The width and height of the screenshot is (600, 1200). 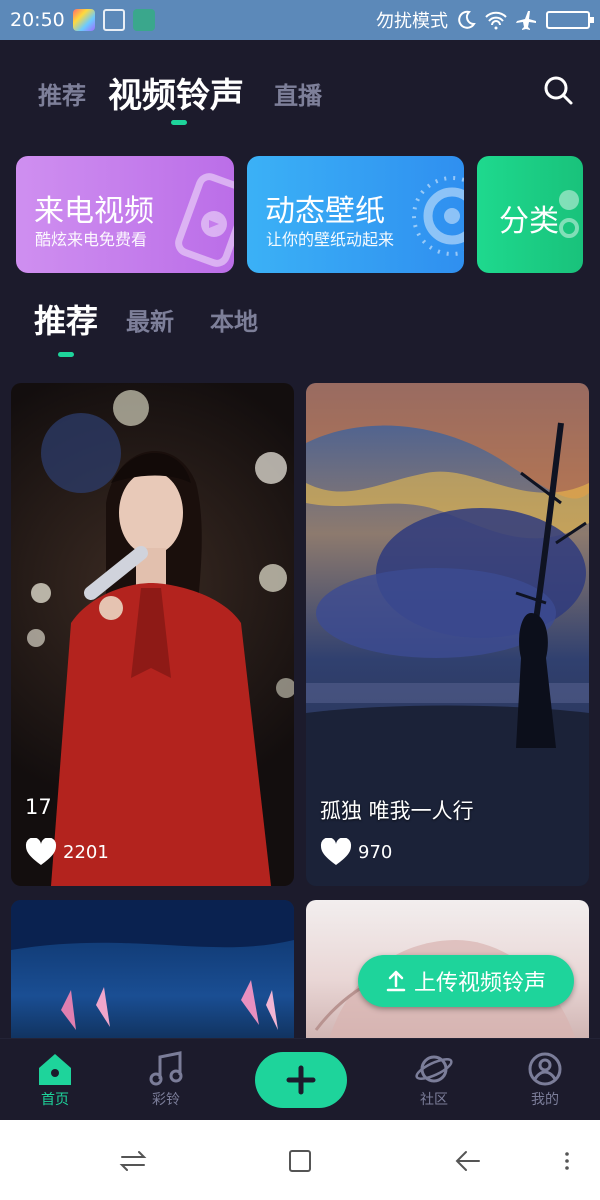 I want to click on sub-tabs: 推荐 最新 本地, so click(x=300, y=325).